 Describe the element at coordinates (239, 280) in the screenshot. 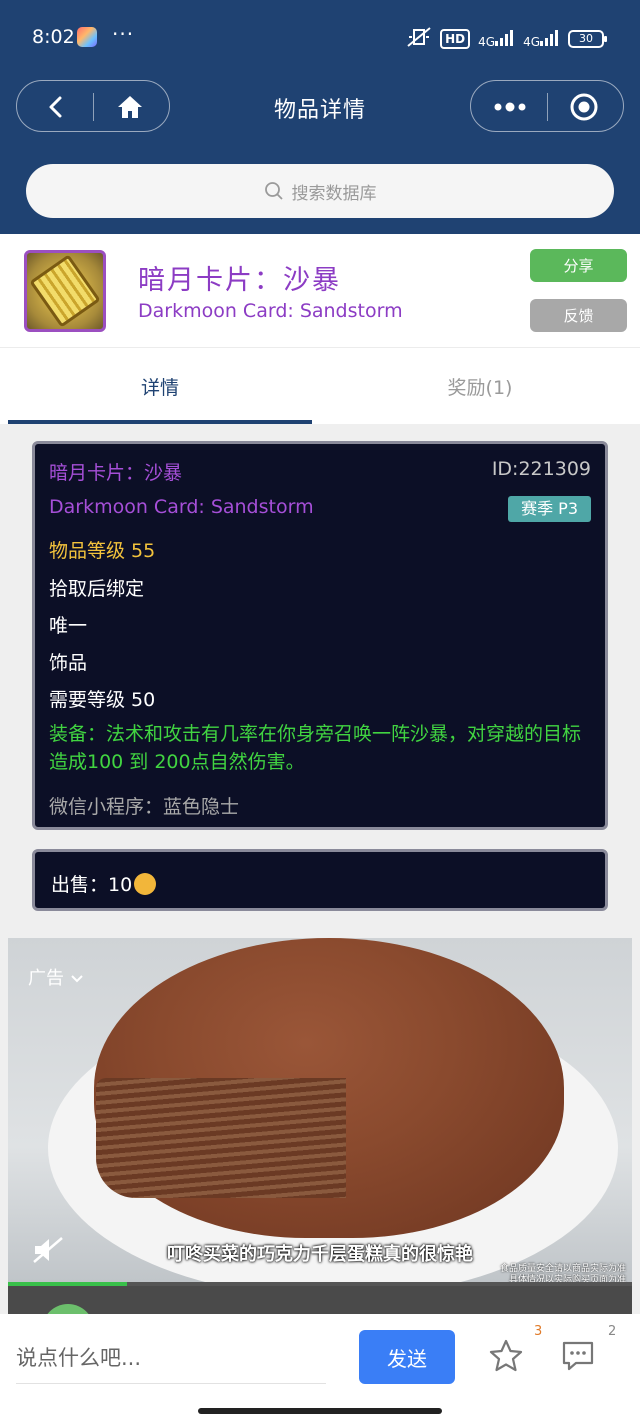

I see `item-name-cn: 暗月卡片：沙暴` at that location.